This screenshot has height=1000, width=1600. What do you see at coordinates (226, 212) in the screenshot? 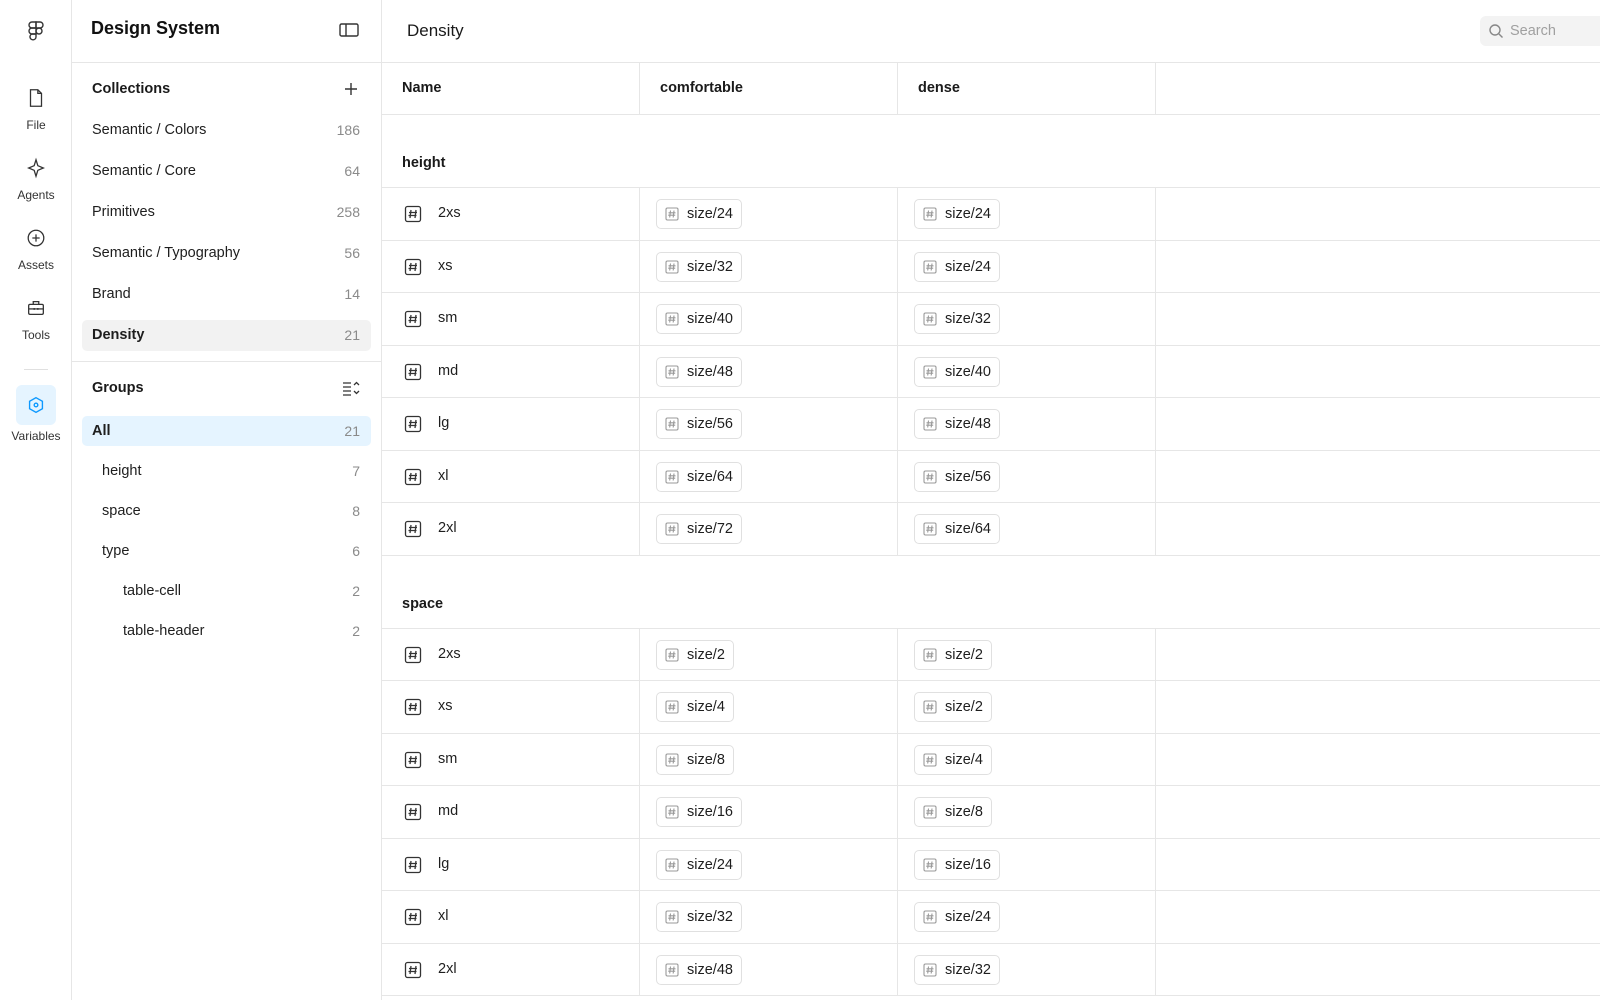
I see `collection-item: Primitives 258` at bounding box center [226, 212].